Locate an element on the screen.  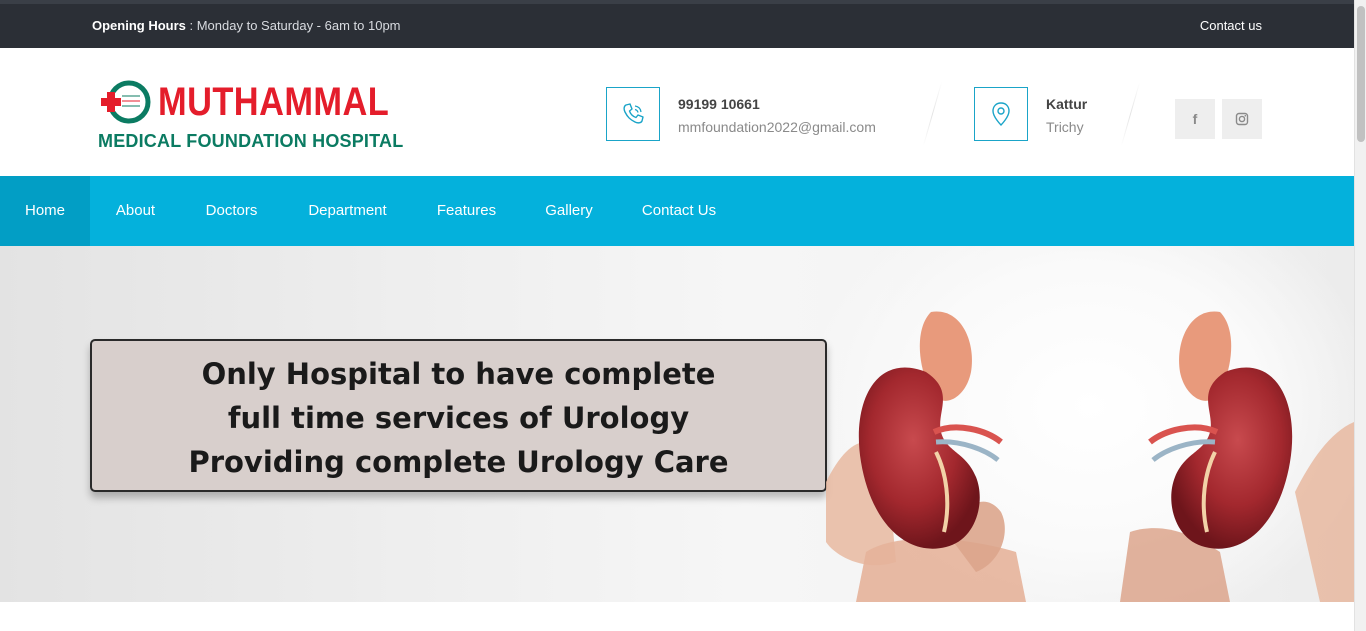
scrollbar-thumb is located at coordinates (1361, 74).